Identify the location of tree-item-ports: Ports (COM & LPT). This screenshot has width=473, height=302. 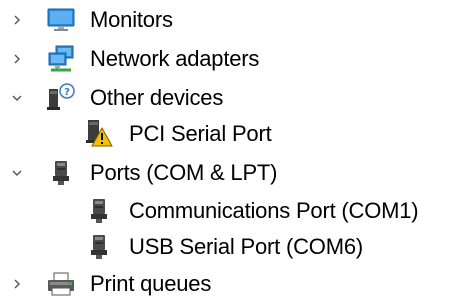
(236, 173).